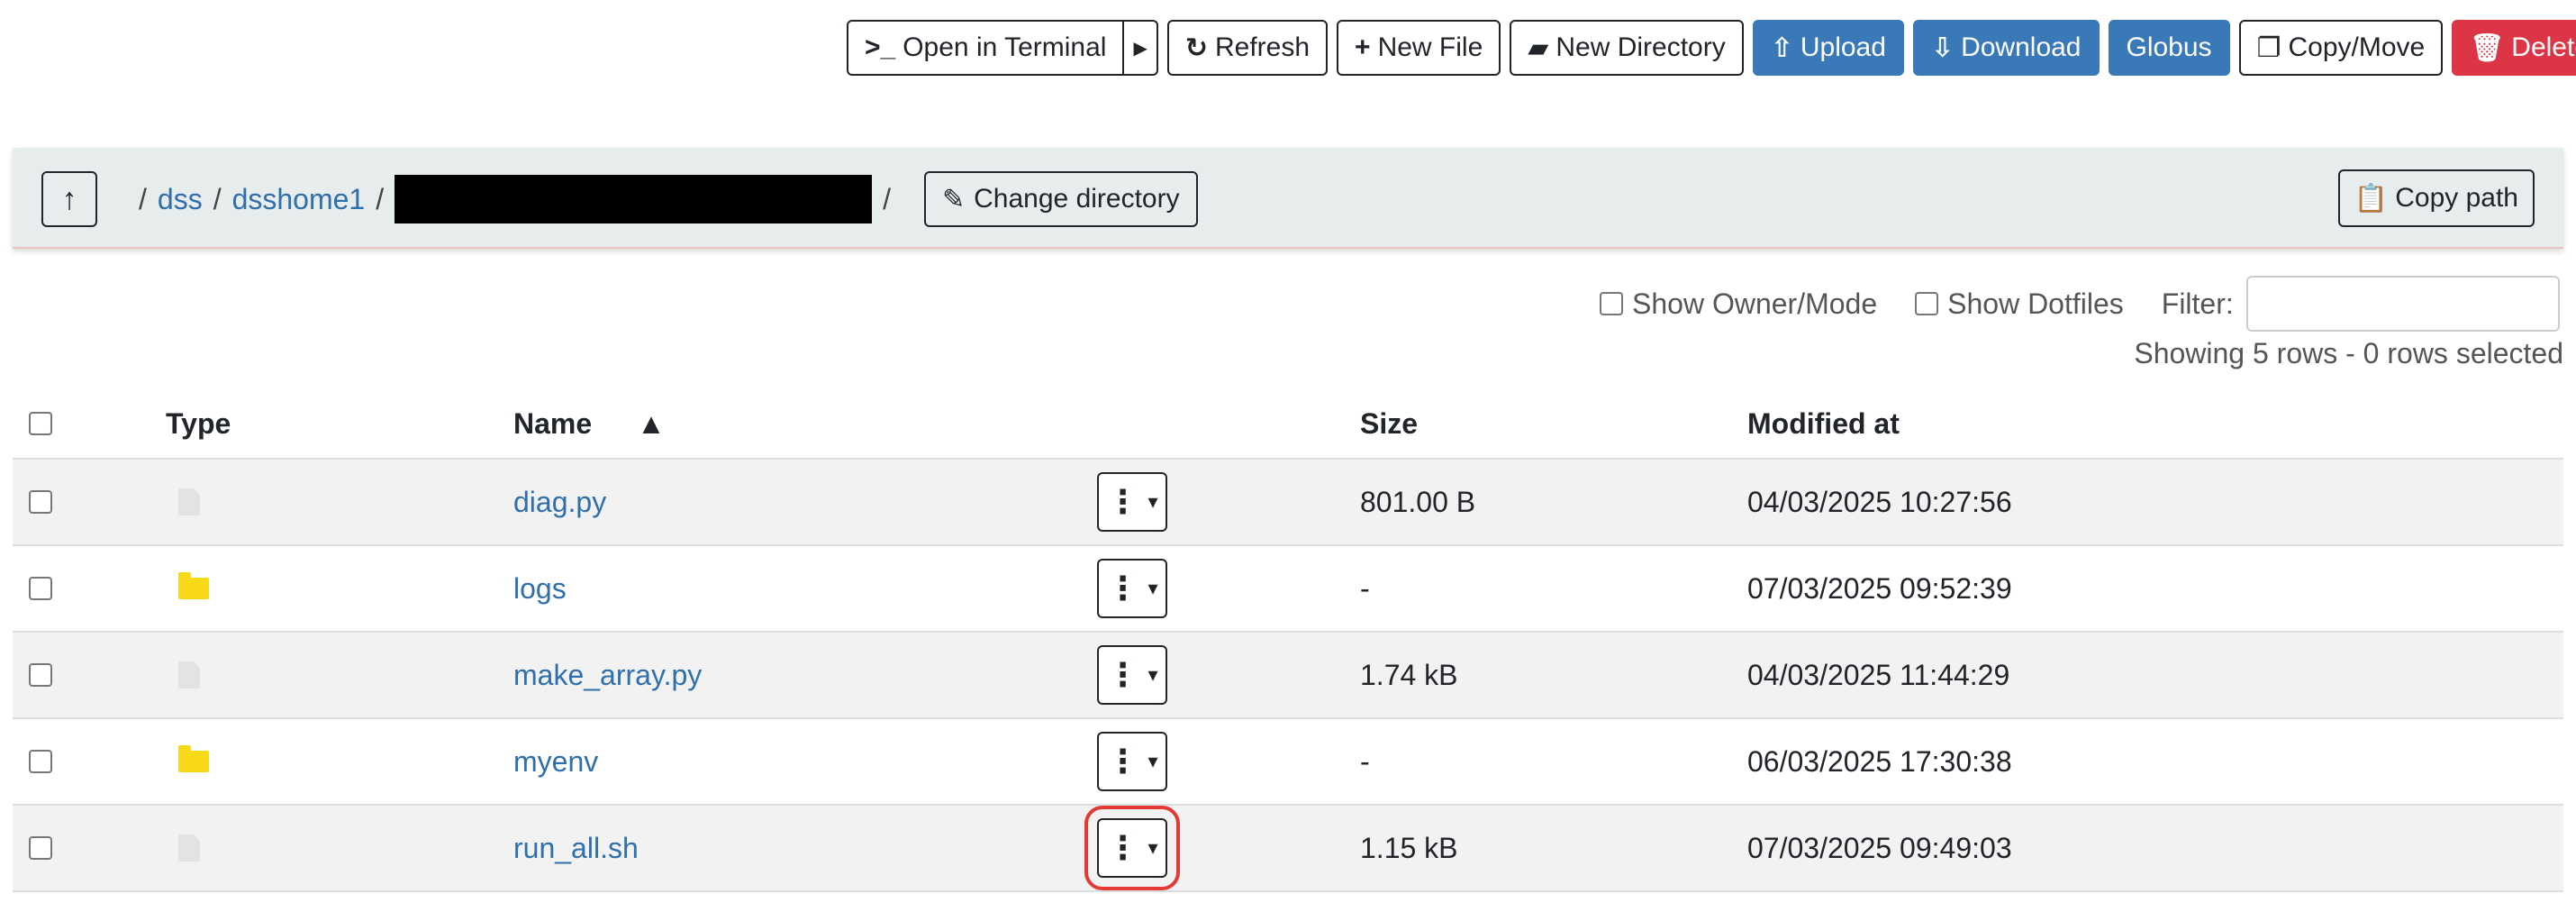  What do you see at coordinates (1739, 304) in the screenshot?
I see `show-owner-mode-option: Show Owner/Mode` at bounding box center [1739, 304].